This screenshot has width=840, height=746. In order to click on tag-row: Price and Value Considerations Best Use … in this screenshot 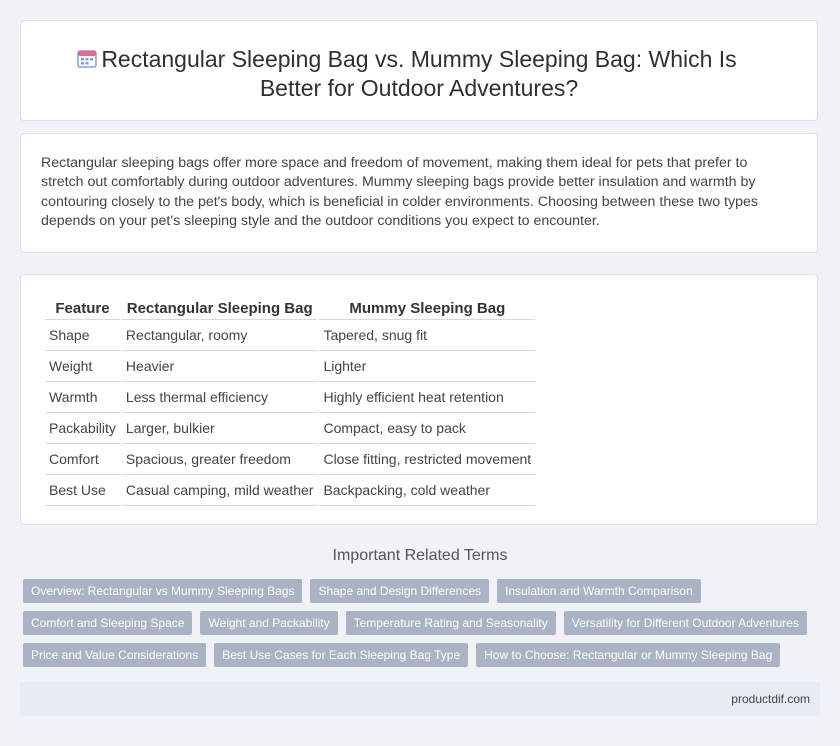, I will do `click(418, 655)`.